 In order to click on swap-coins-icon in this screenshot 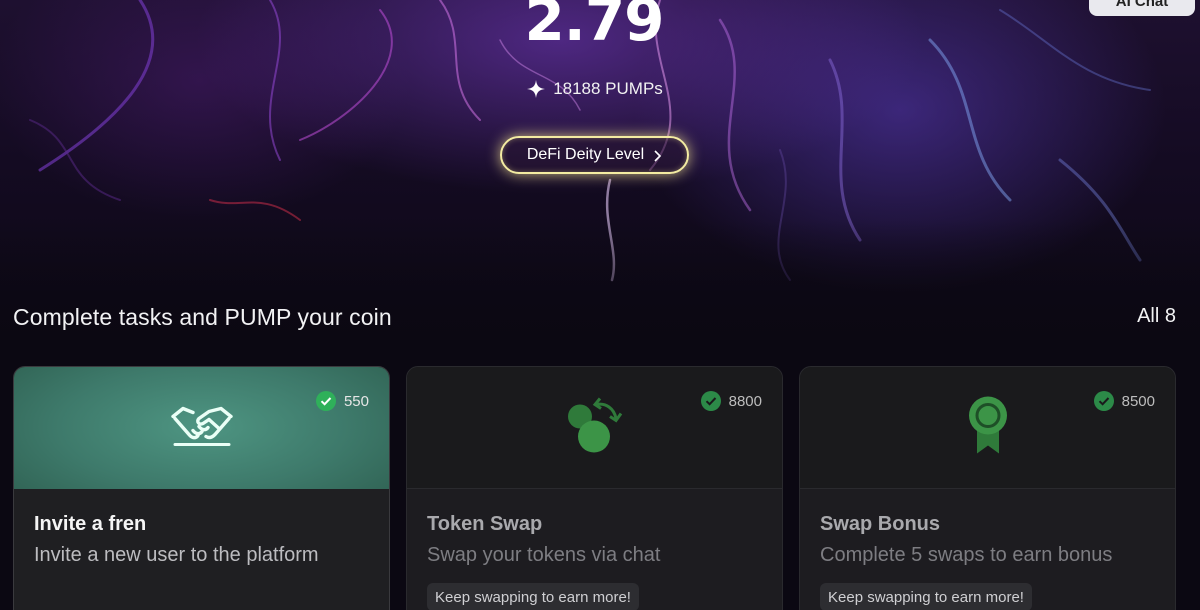, I will do `click(595, 427)`.